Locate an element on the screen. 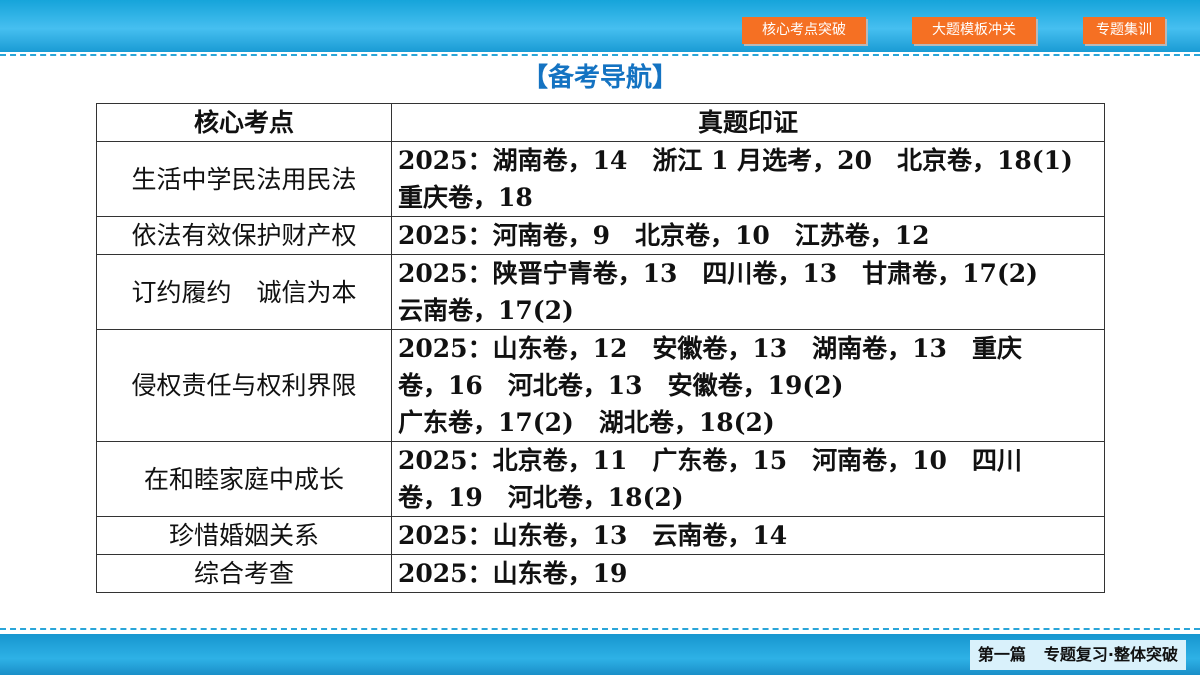 This screenshot has width=1200, height=675. footer-label: 第一篇 专题复习·整体突破 is located at coordinates (1077, 655).